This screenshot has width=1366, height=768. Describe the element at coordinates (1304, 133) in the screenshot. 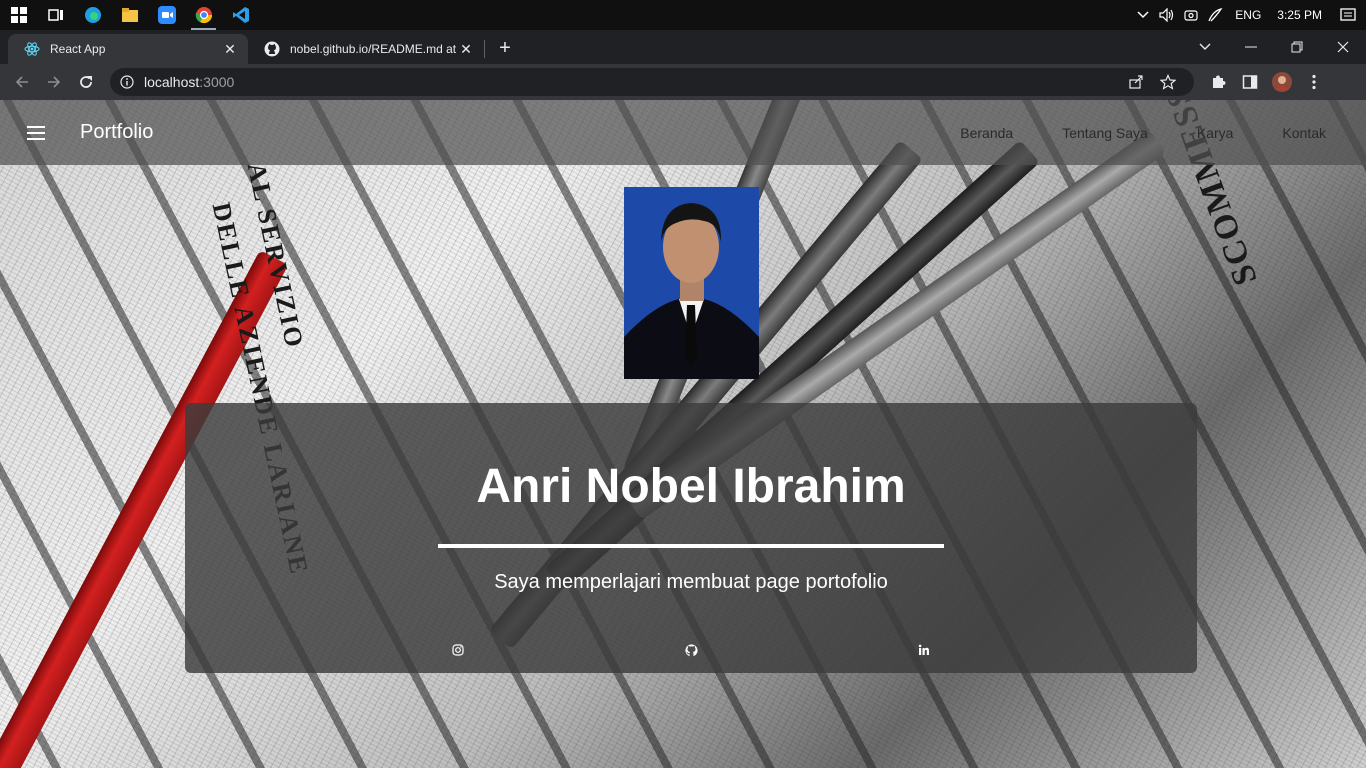

I see `nav-link-kontak: Kontak` at that location.